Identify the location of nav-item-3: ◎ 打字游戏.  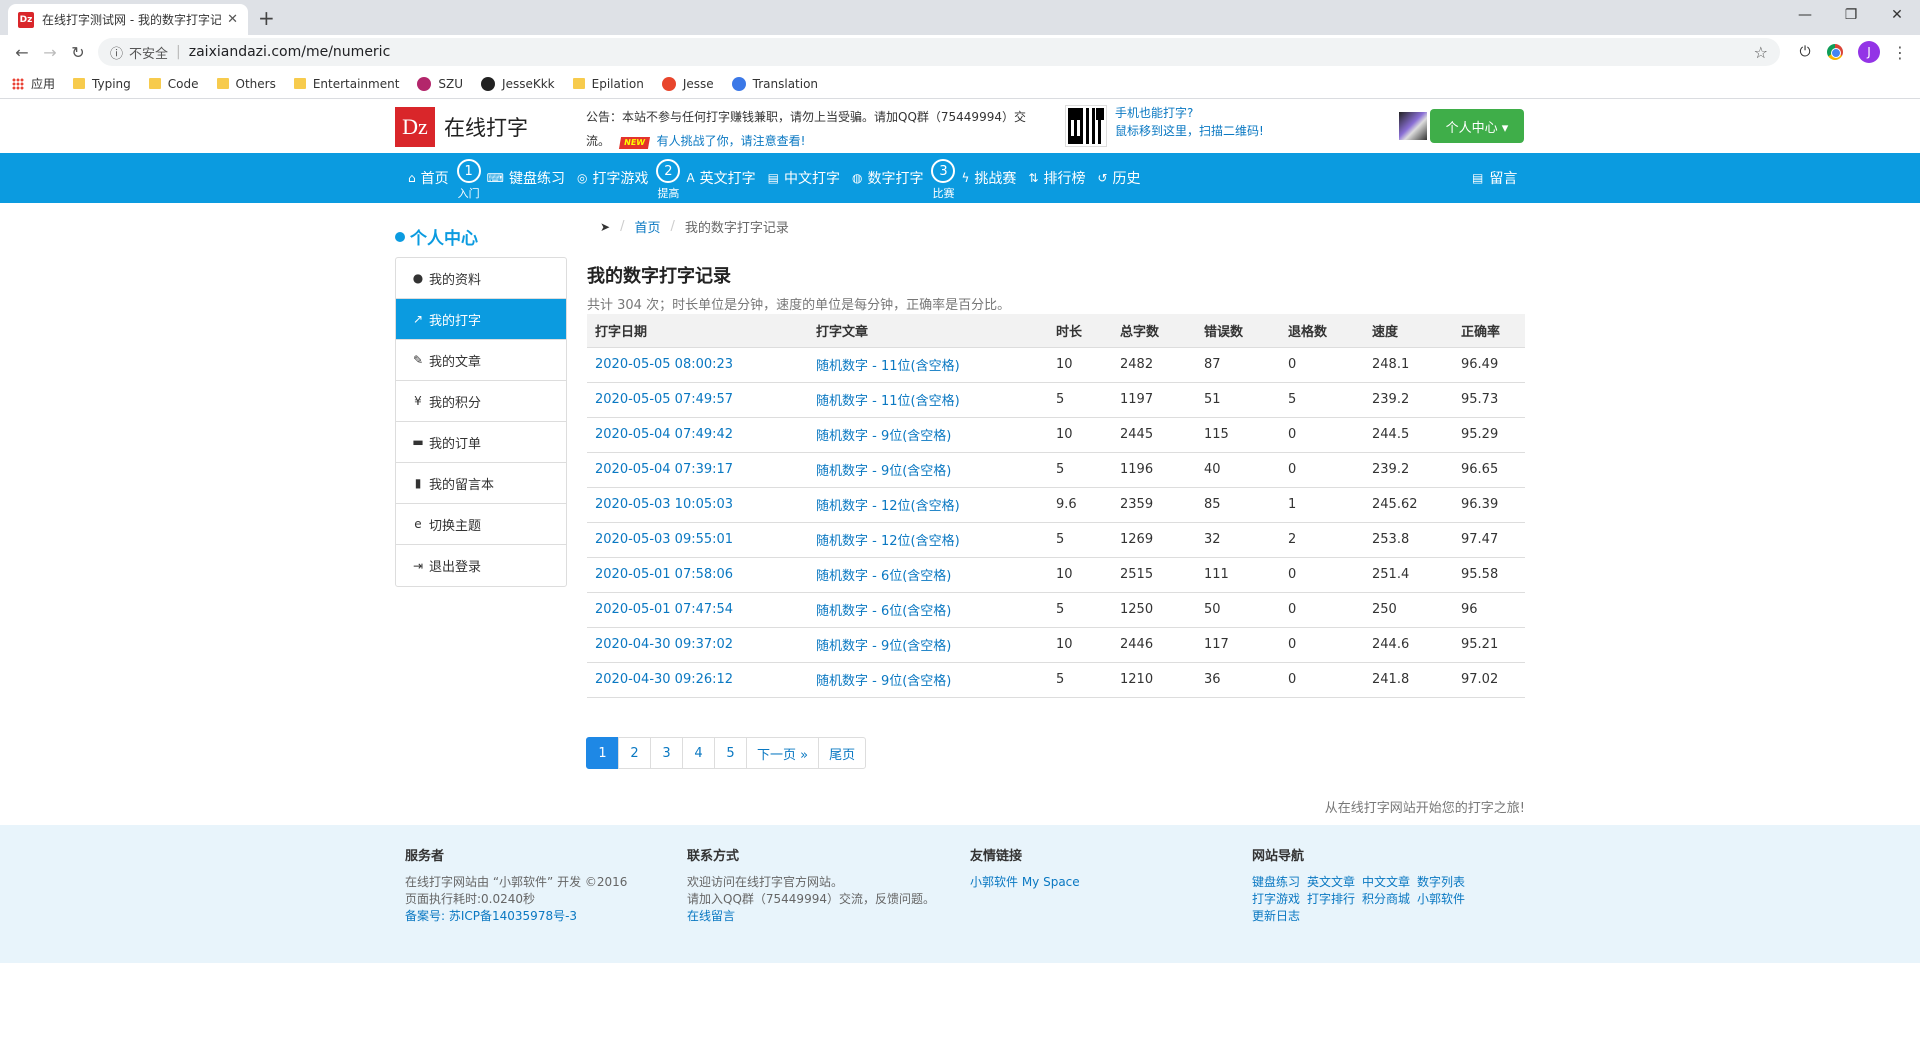
(612, 178).